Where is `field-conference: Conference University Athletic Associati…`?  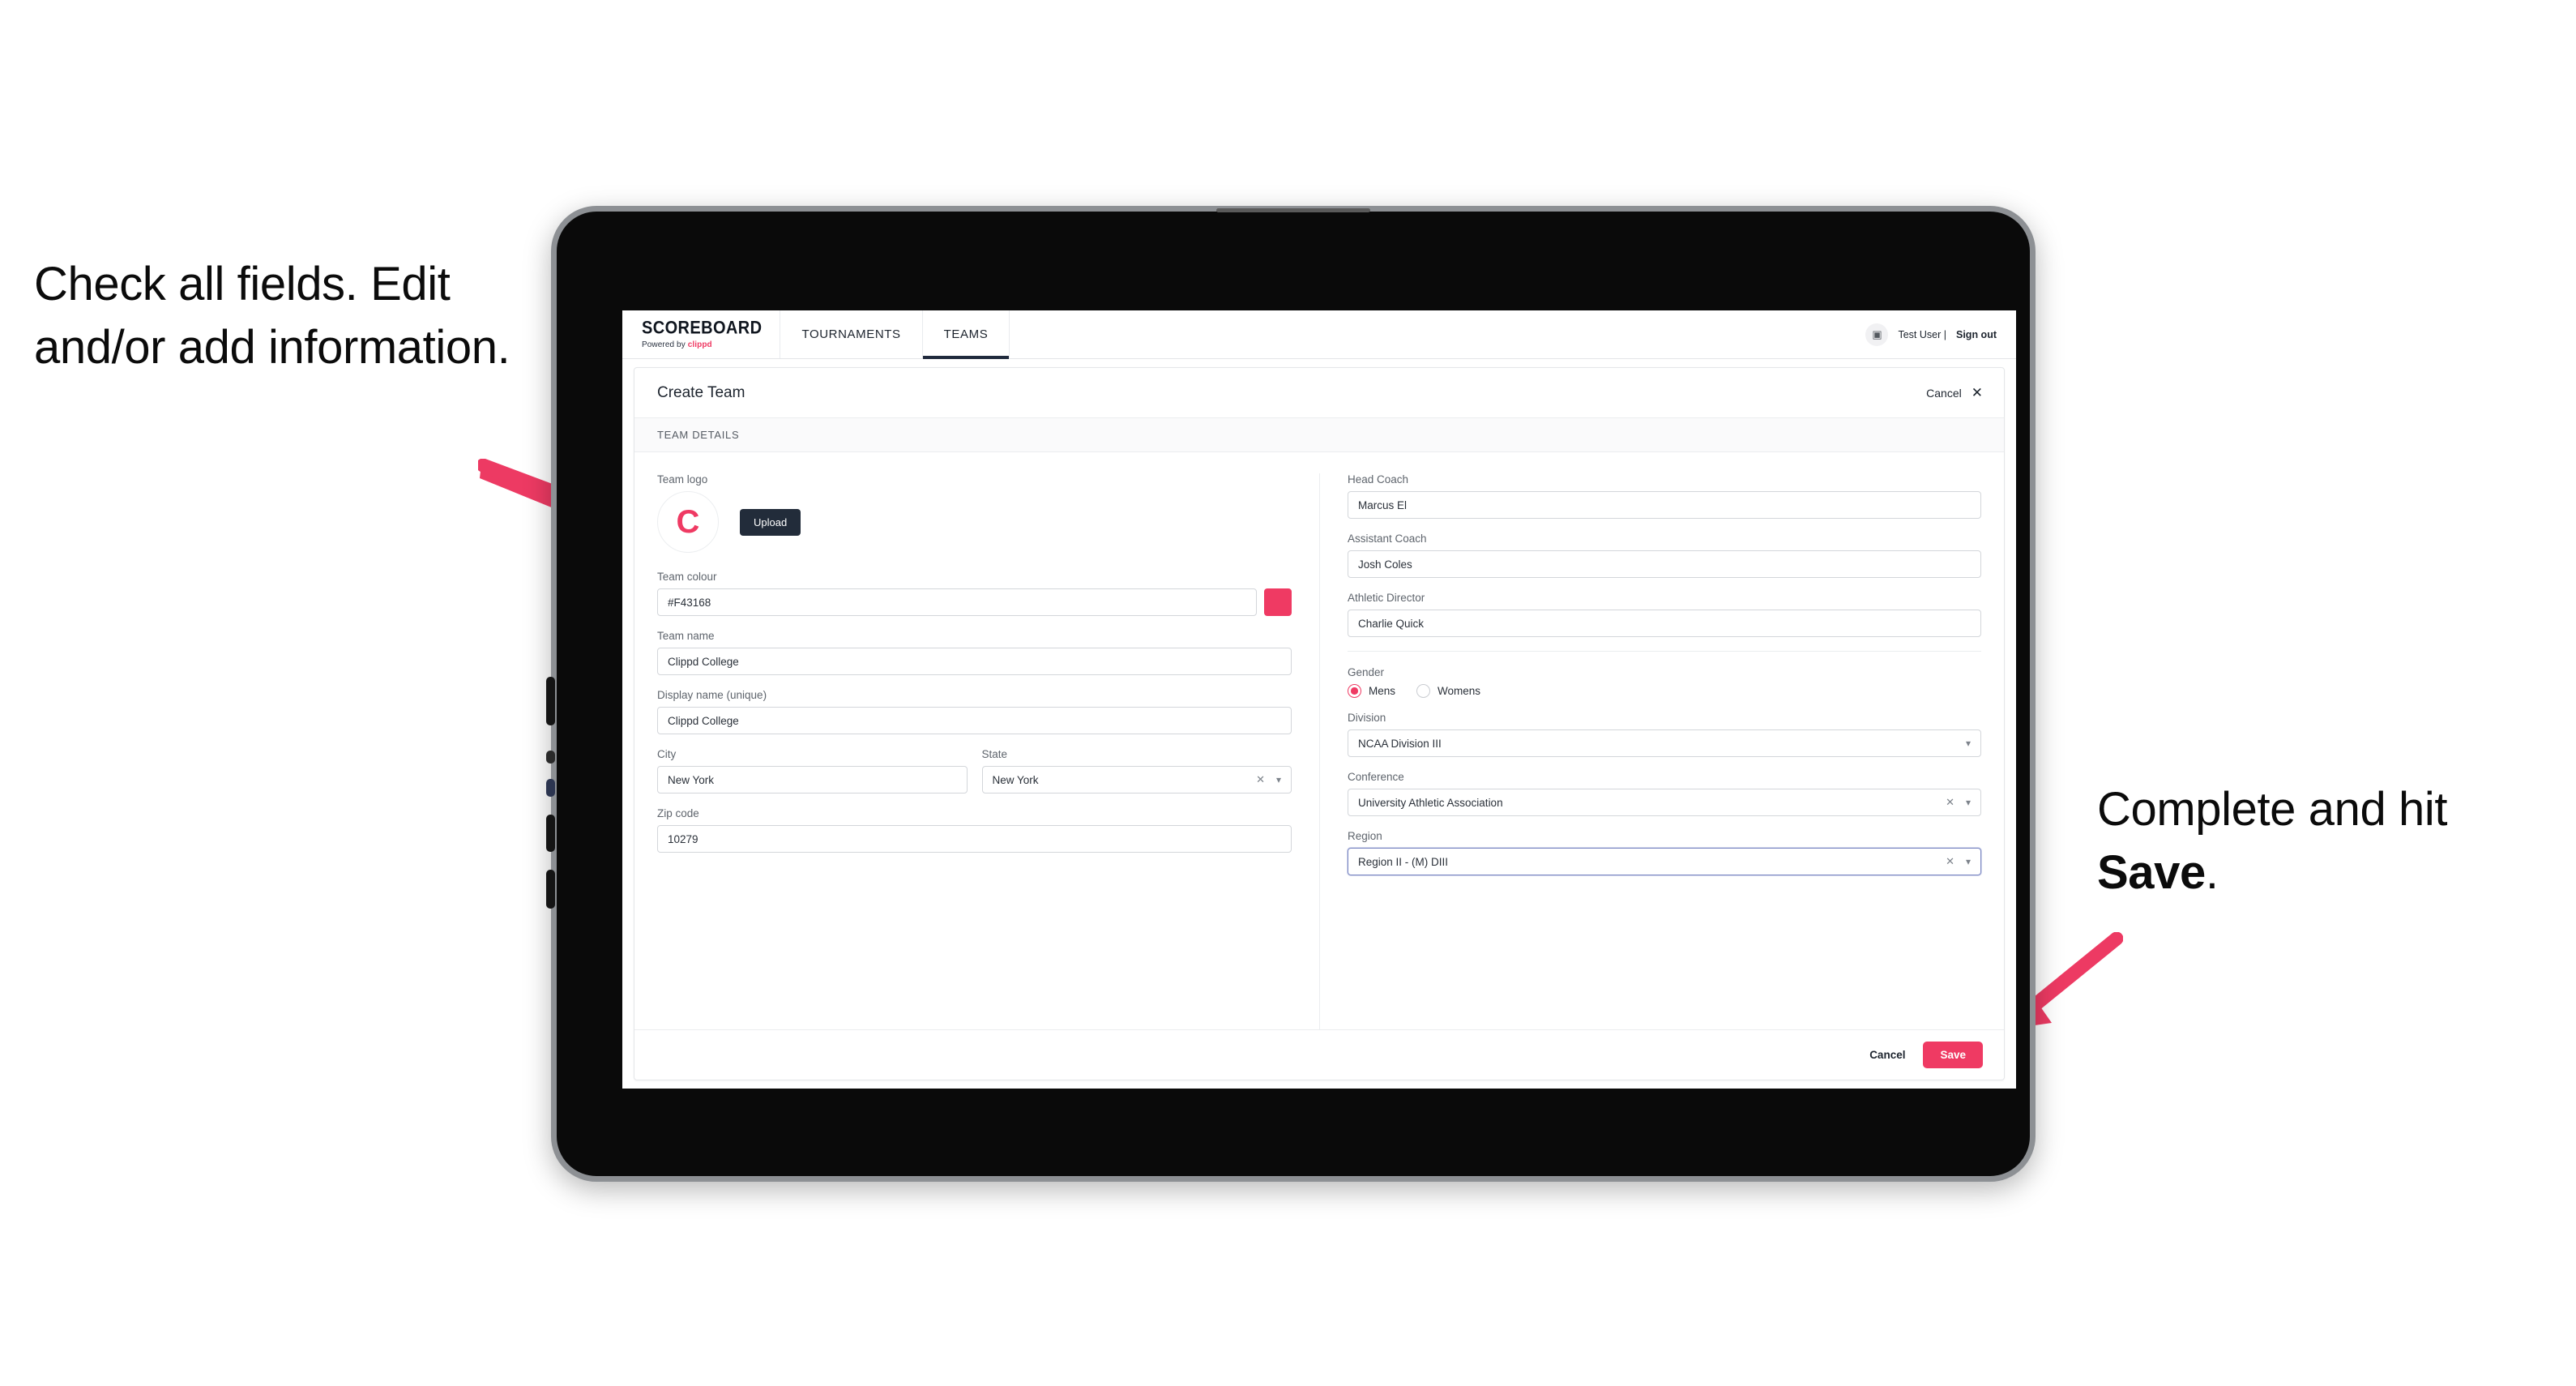 field-conference: Conference University Athletic Associati… is located at coordinates (1664, 793).